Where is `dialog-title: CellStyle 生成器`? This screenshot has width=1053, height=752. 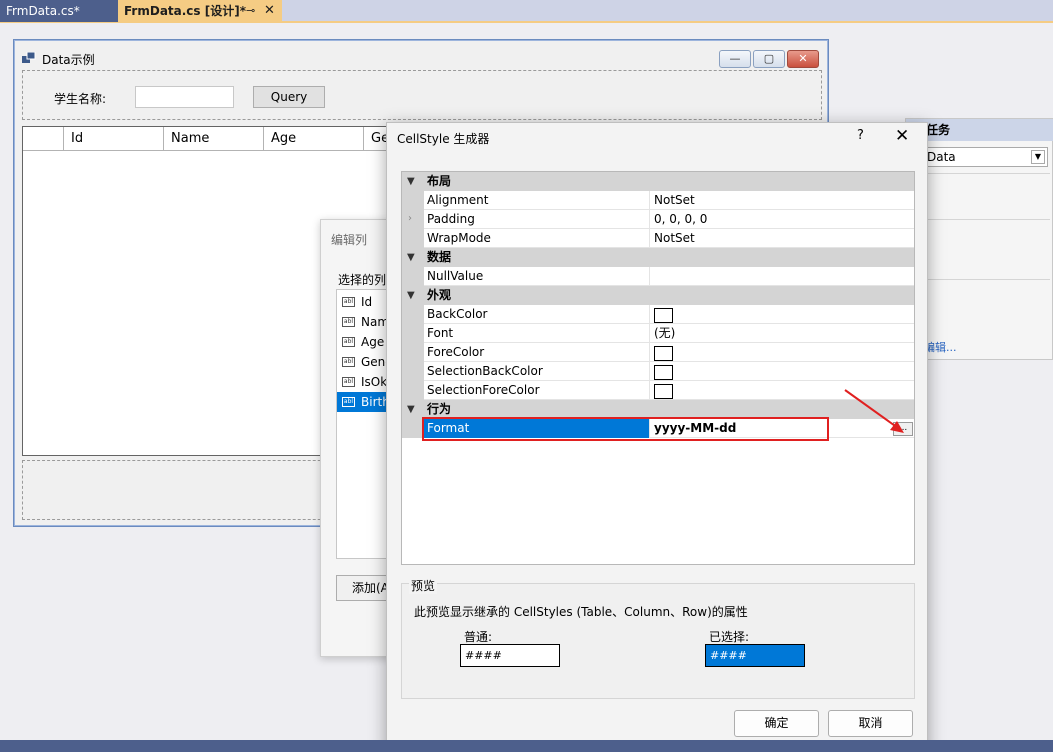
dialog-title: CellStyle 生成器 is located at coordinates (443, 139).